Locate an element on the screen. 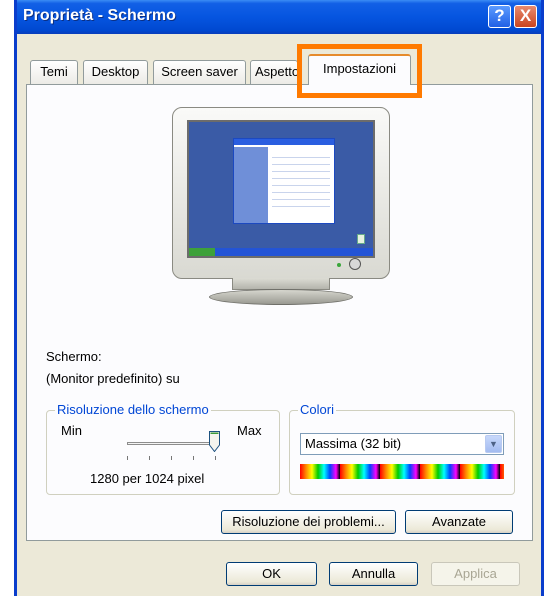 The height and width of the screenshot is (596, 546). tab-aspetto: Aspetto is located at coordinates (274, 72).